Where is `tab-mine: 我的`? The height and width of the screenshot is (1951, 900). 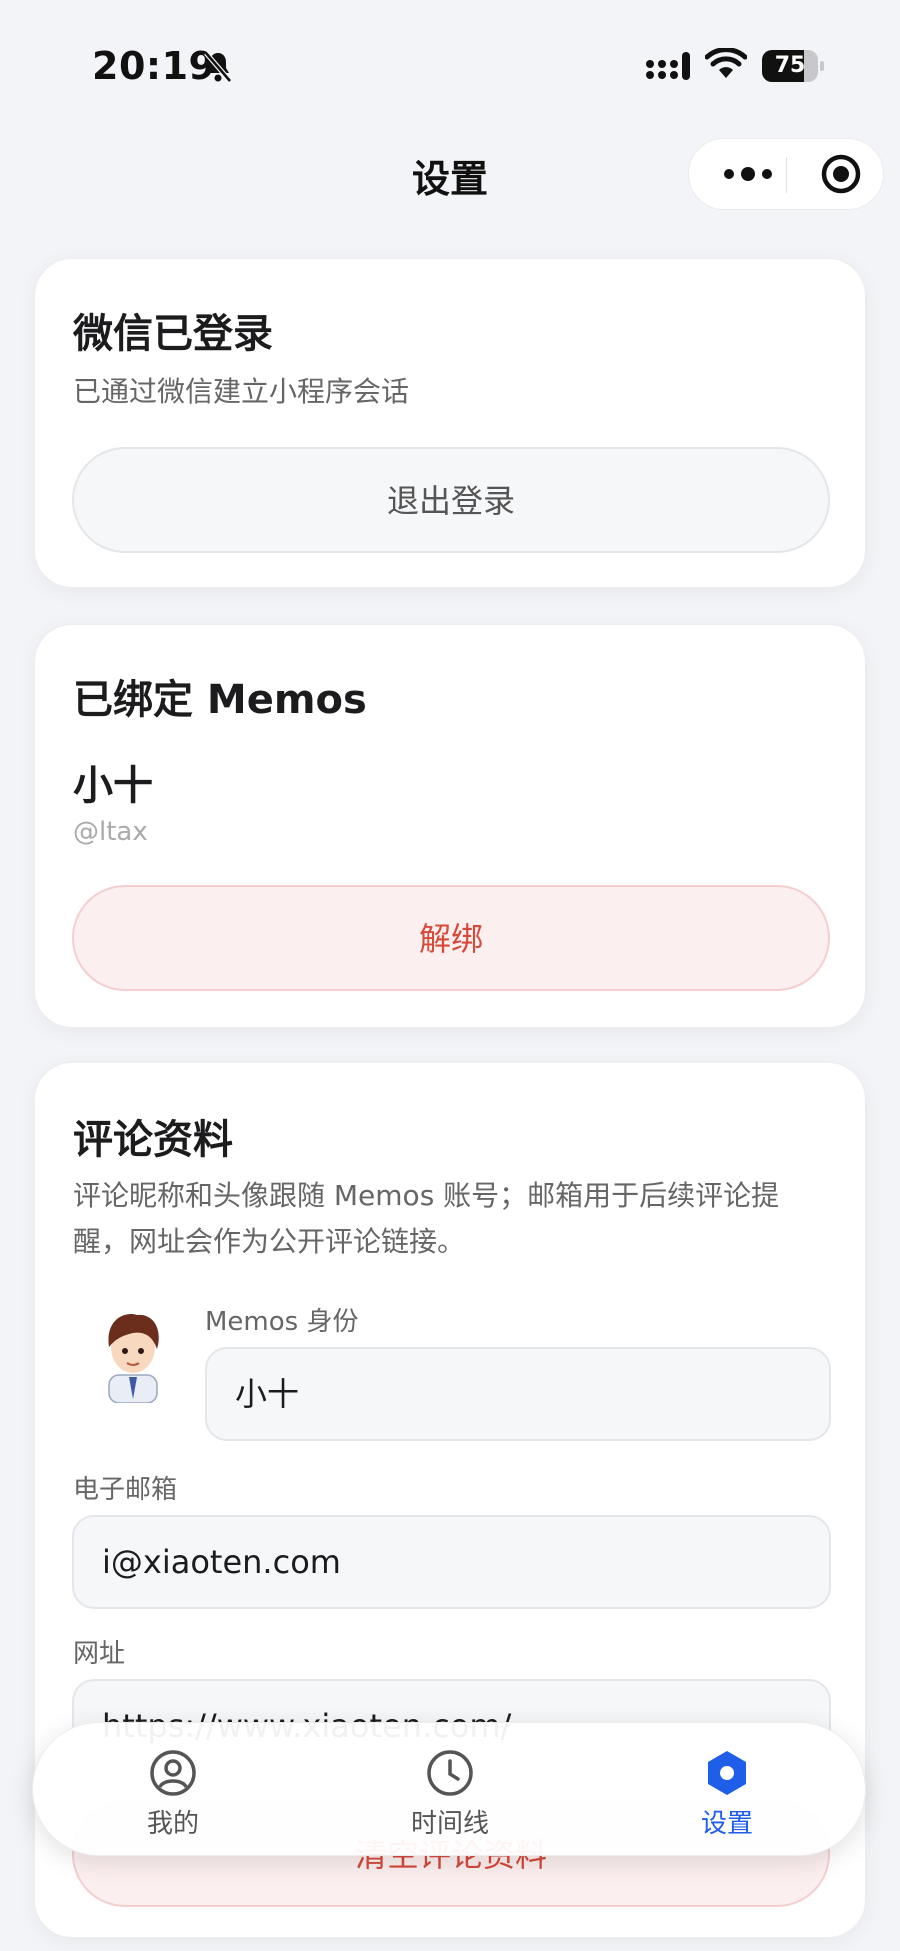 tab-mine: 我的 is located at coordinates (173, 1790).